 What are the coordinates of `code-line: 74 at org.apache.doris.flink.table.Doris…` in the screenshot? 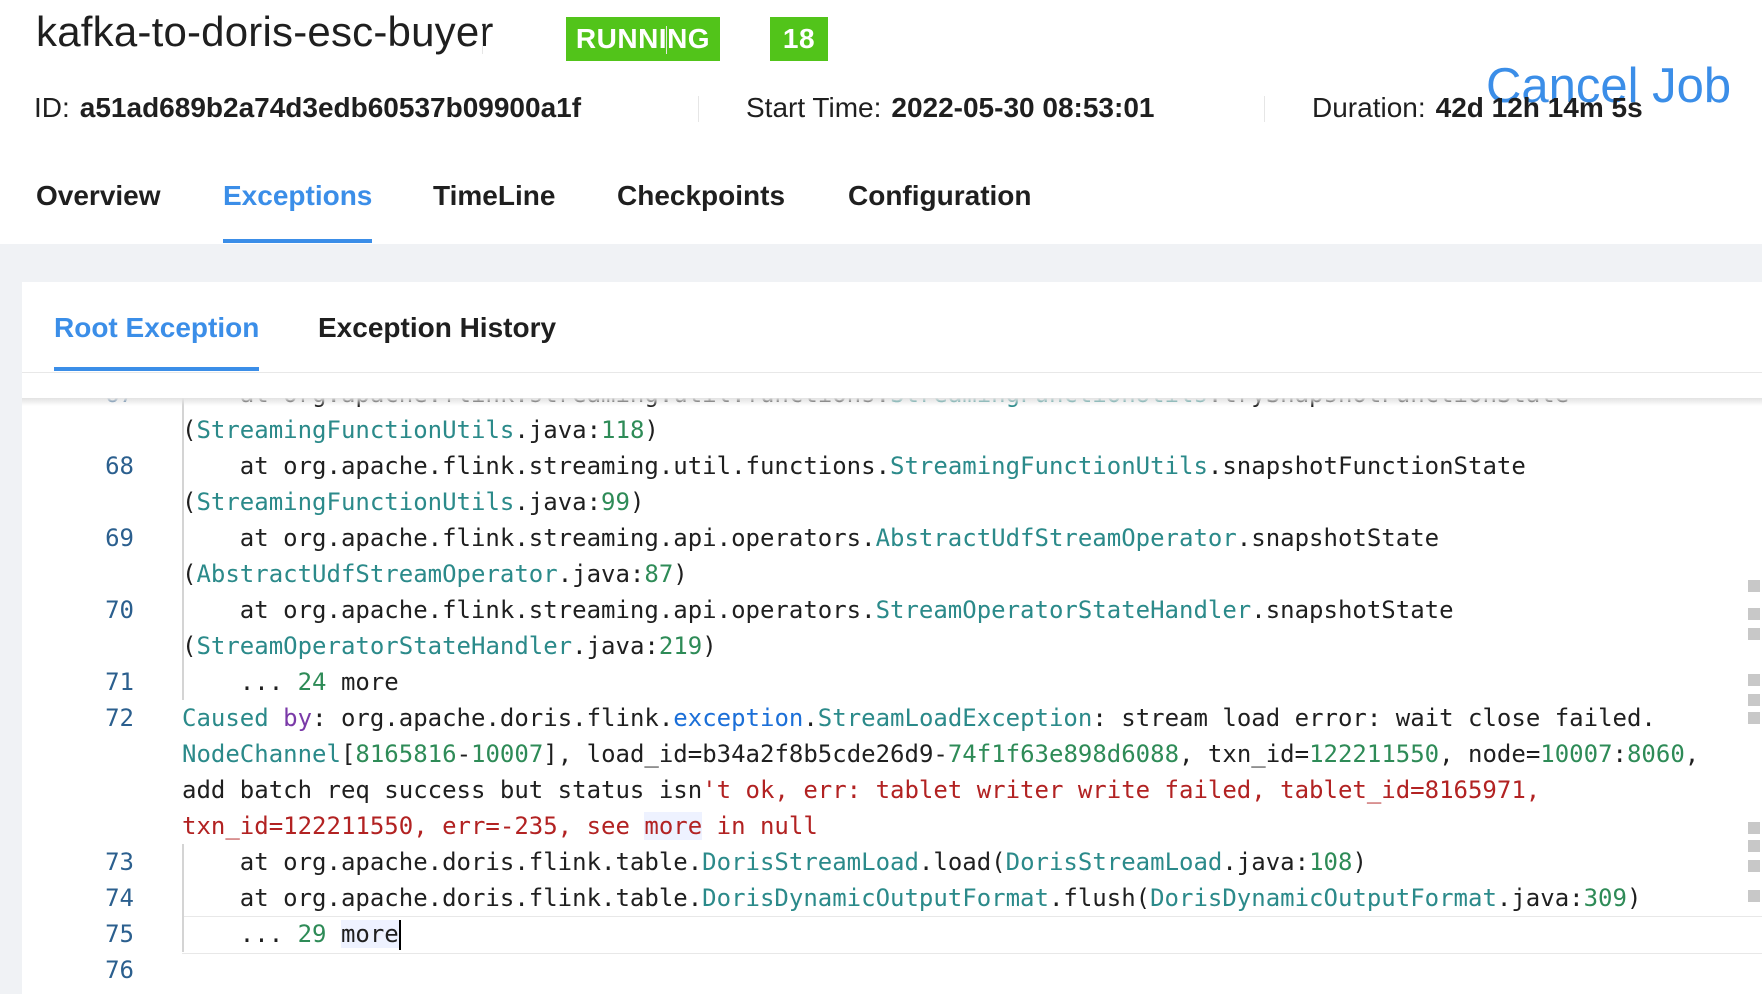 It's located at (892, 898).